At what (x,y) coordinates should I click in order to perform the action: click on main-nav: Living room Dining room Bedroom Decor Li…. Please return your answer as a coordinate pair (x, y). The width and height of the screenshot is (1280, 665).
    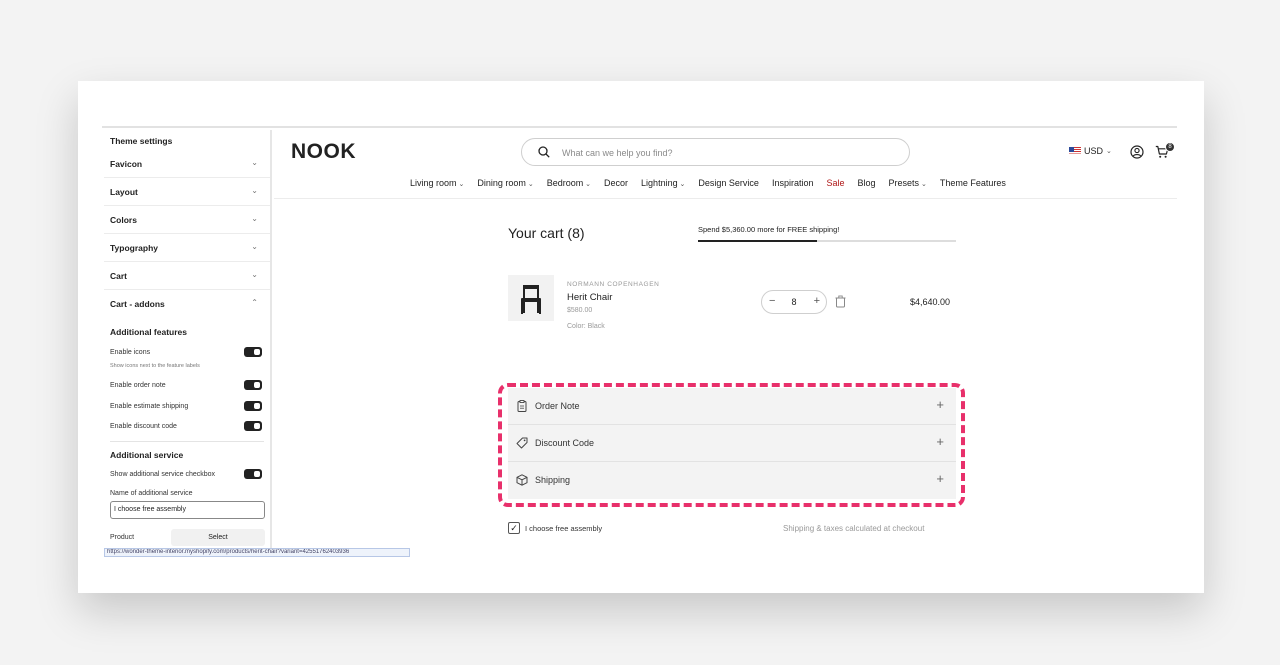
    Looking at the image, I should click on (708, 183).